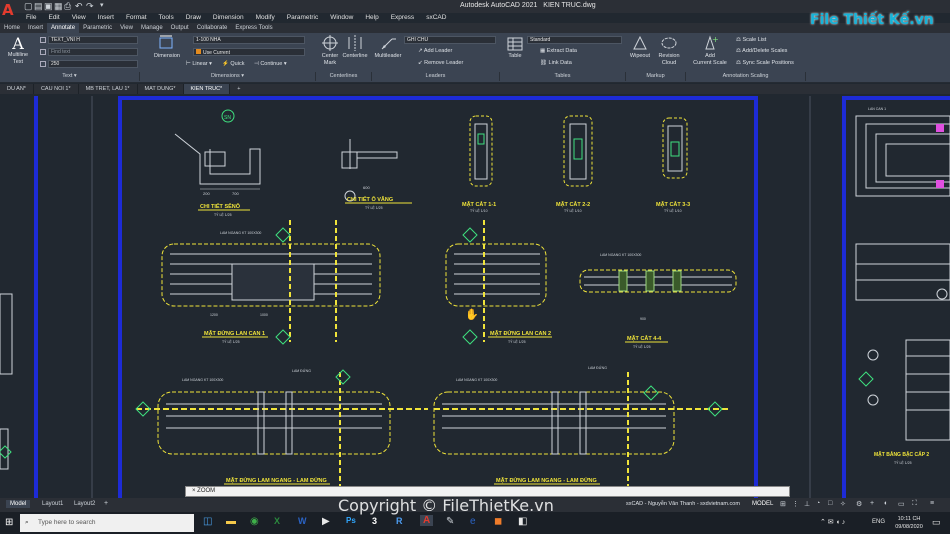  Describe the element at coordinates (751, 40) in the screenshot. I see `scale-list-button: ⚖ Scale List` at that location.